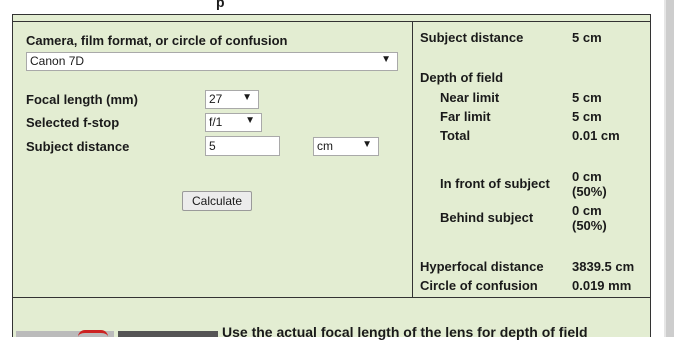  What do you see at coordinates (217, 201) in the screenshot?
I see `calculate-button: Calculate` at bounding box center [217, 201].